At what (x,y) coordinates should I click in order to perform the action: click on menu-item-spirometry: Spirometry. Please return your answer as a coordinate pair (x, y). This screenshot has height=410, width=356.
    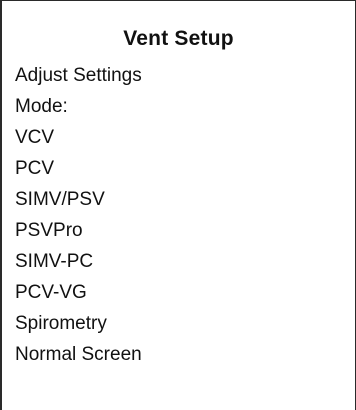
    Looking at the image, I should click on (182, 328).